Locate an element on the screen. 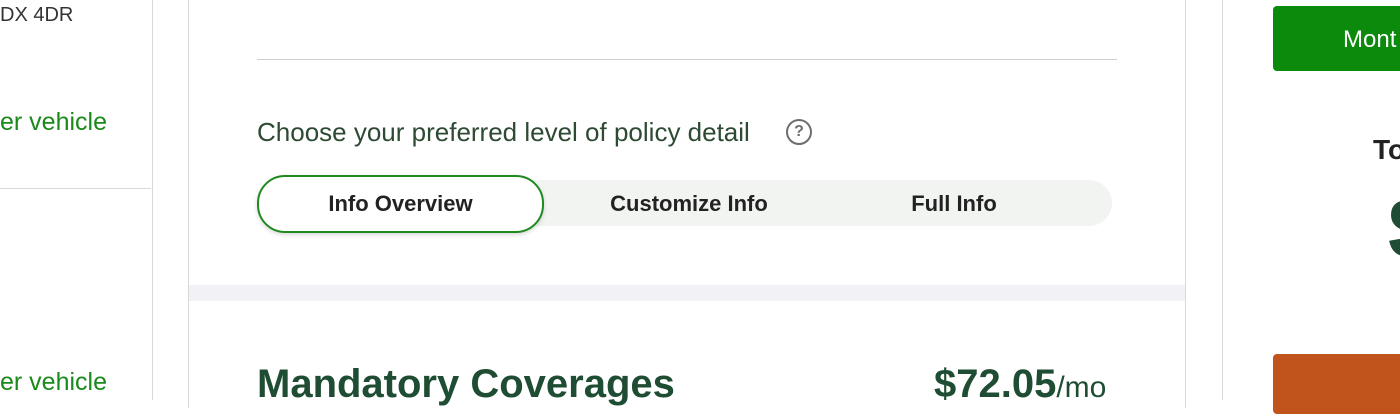  section-title: Mandatory Coverages is located at coordinates (466, 384).